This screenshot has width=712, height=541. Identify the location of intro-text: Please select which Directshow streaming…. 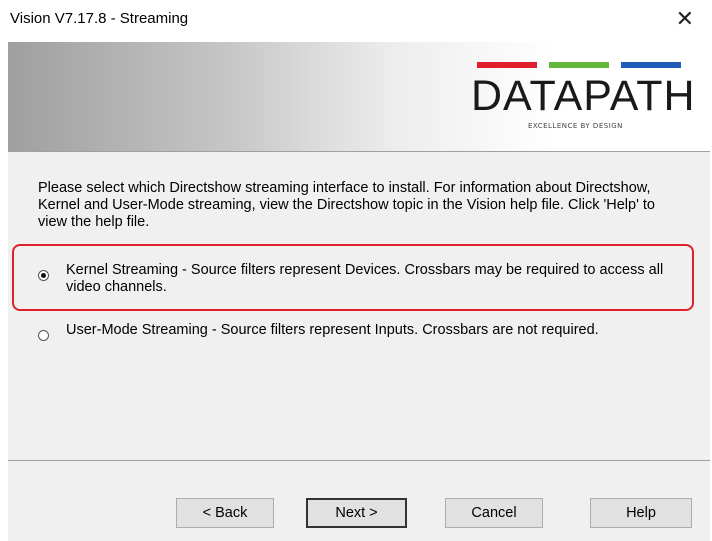
(346, 205).